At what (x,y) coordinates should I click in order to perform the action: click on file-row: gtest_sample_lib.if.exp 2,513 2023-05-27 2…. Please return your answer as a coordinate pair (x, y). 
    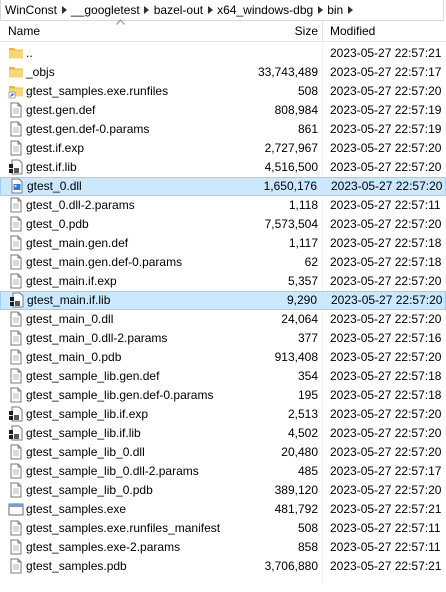
    Looking at the image, I should click on (223, 414).